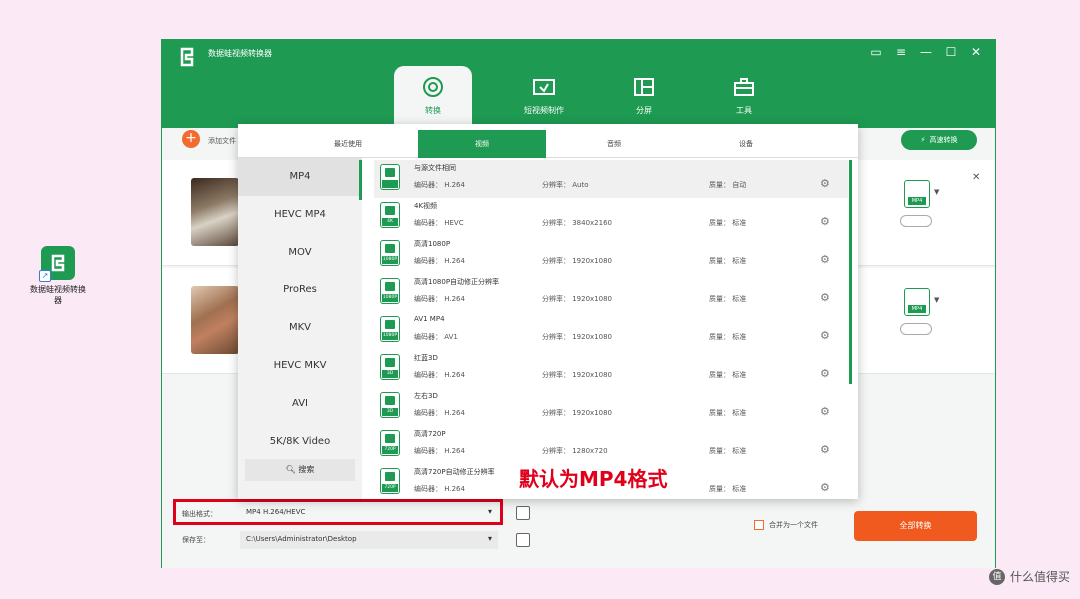 The height and width of the screenshot is (599, 1080). I want to click on window-controls: ▭ ≡ — ☐ ✕, so click(926, 52).